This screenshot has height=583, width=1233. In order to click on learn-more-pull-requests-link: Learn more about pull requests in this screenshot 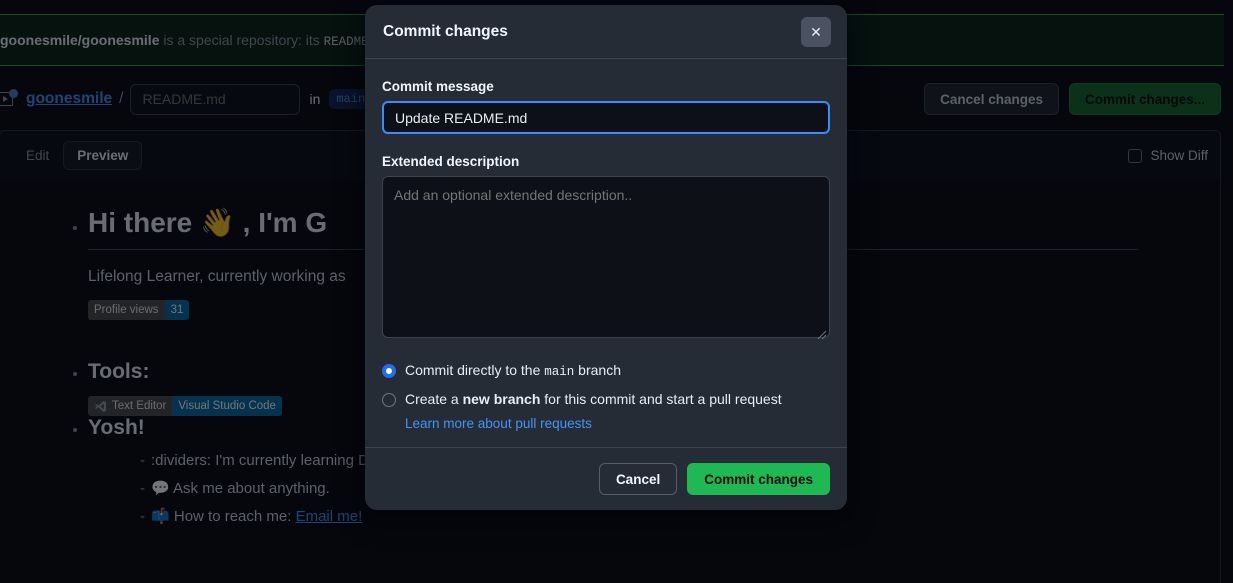, I will do `click(617, 423)`.